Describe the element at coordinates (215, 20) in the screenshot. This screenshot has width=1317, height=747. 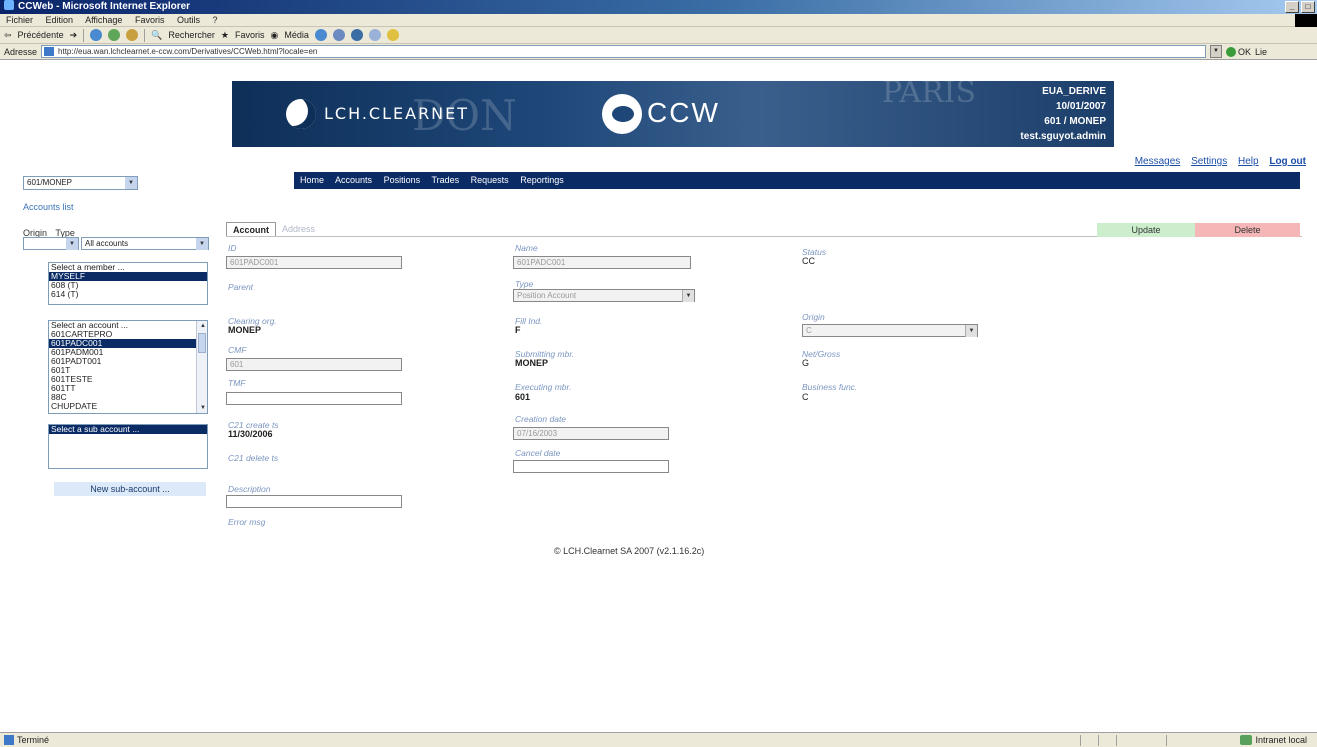
I see `menu-help: ?` at that location.